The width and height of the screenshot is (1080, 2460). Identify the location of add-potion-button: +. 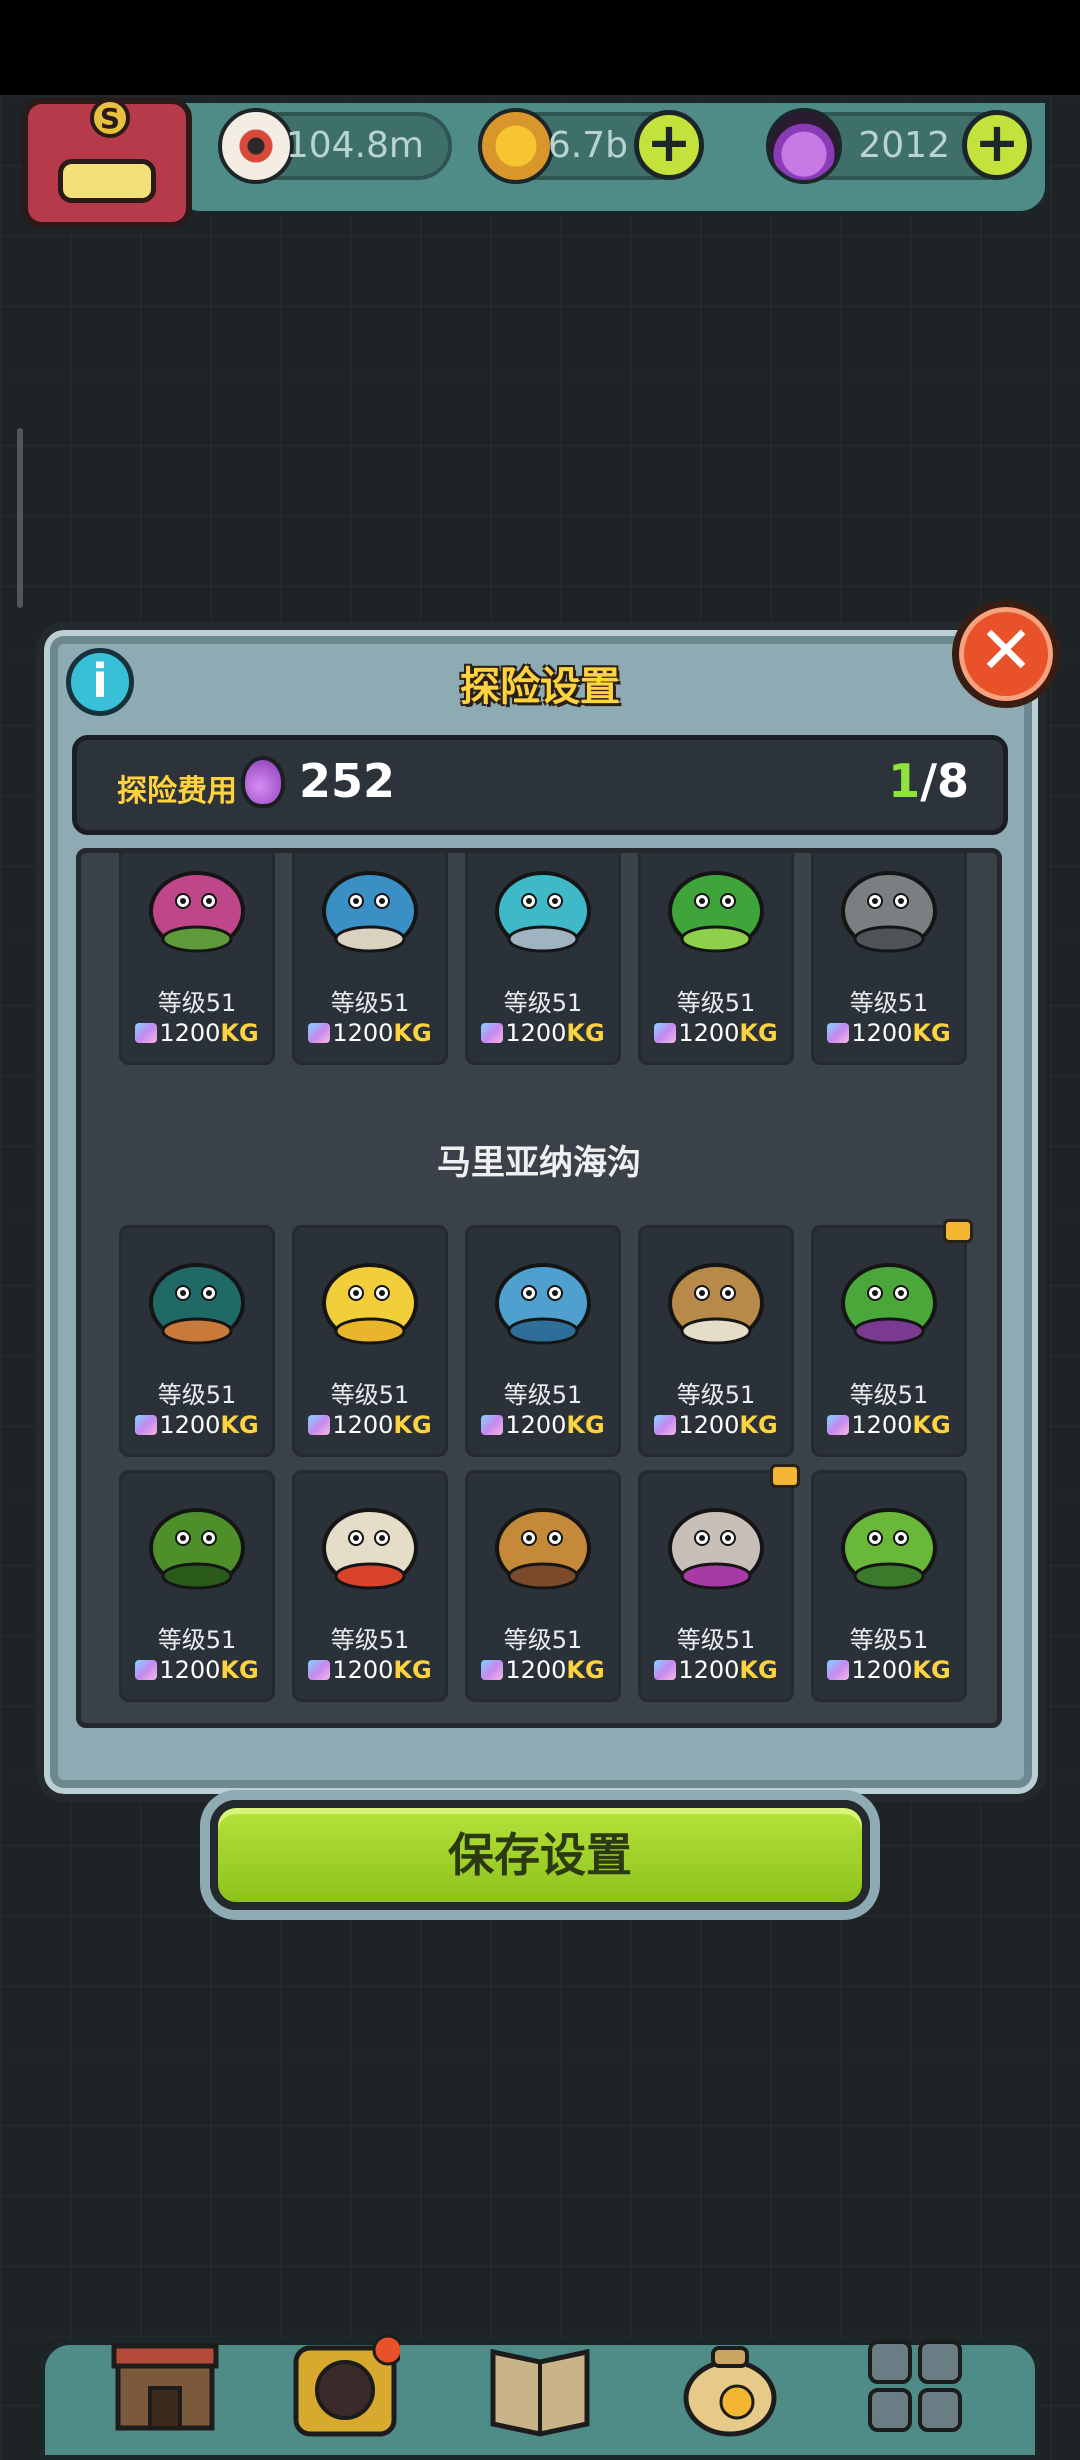
(997, 145).